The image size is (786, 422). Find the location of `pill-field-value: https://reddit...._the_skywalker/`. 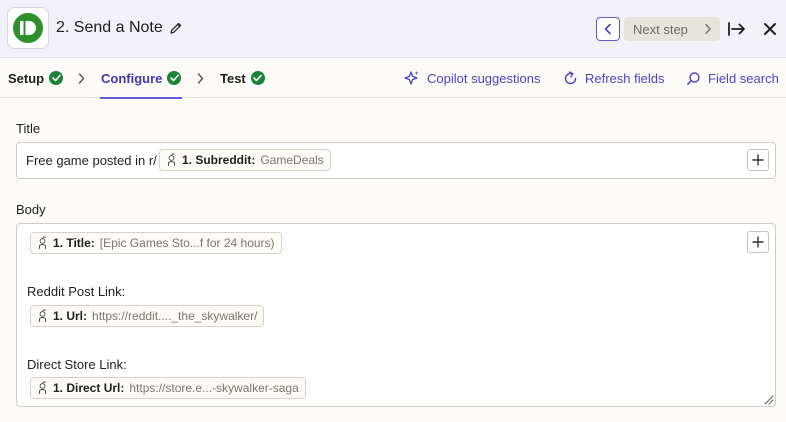

pill-field-value: https://reddit...._the_skywalker/ is located at coordinates (175, 316).